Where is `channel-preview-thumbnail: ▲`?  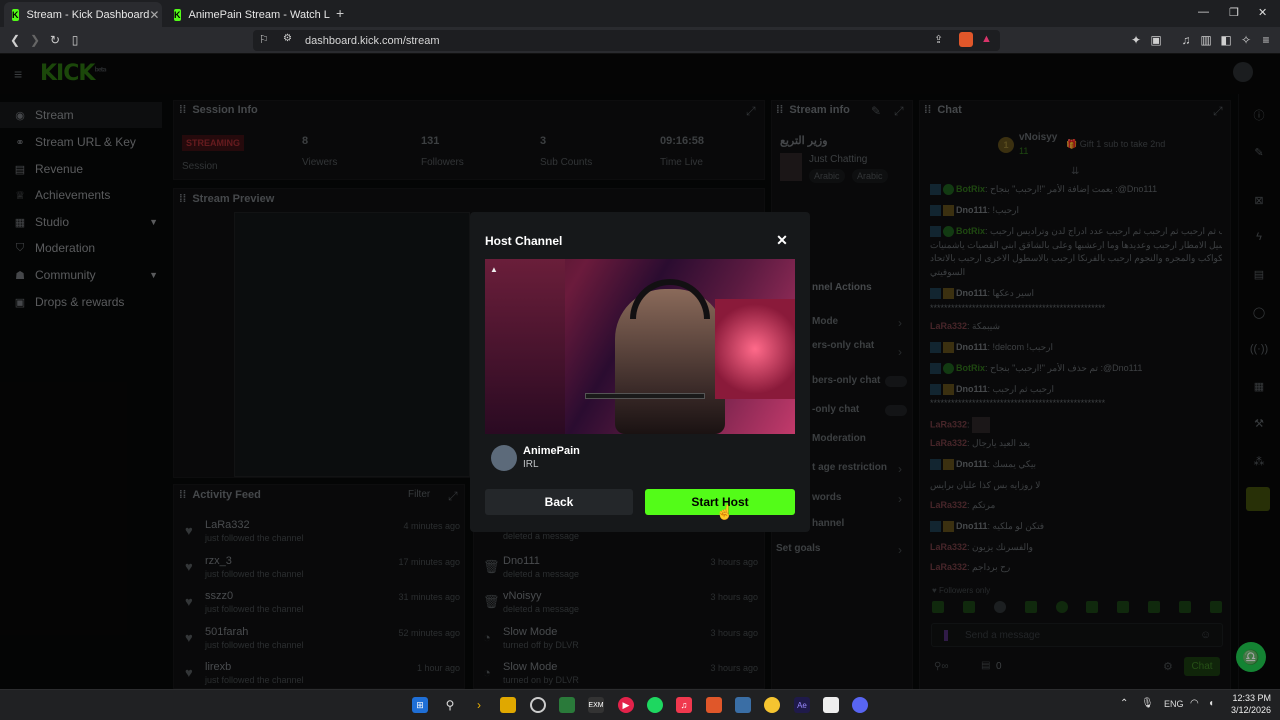
channel-preview-thumbnail: ▲ is located at coordinates (640, 346).